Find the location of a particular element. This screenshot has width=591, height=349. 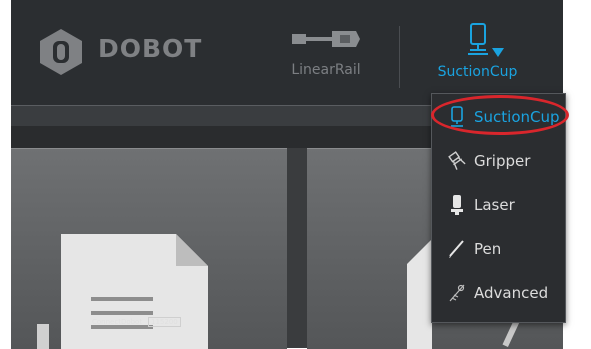

menu-item-pen: Pen is located at coordinates (498, 249).